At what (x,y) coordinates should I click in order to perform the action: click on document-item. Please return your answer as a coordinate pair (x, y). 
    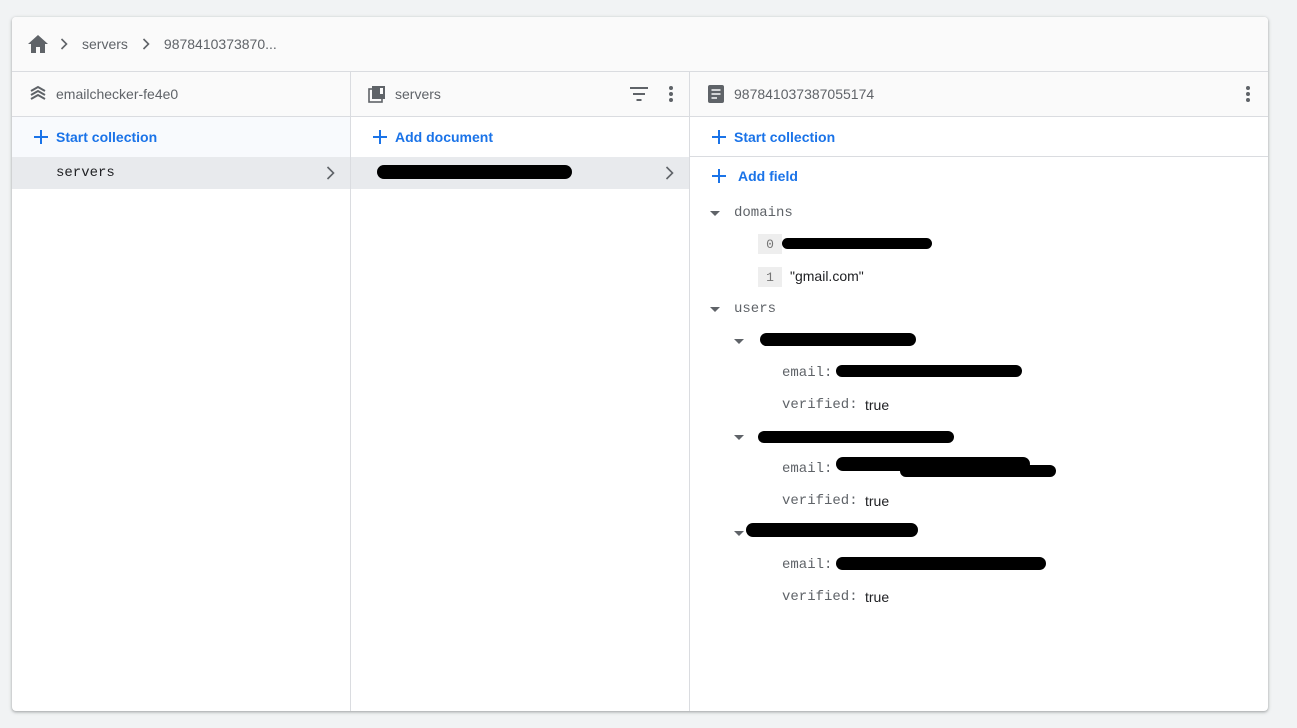
    Looking at the image, I should click on (520, 173).